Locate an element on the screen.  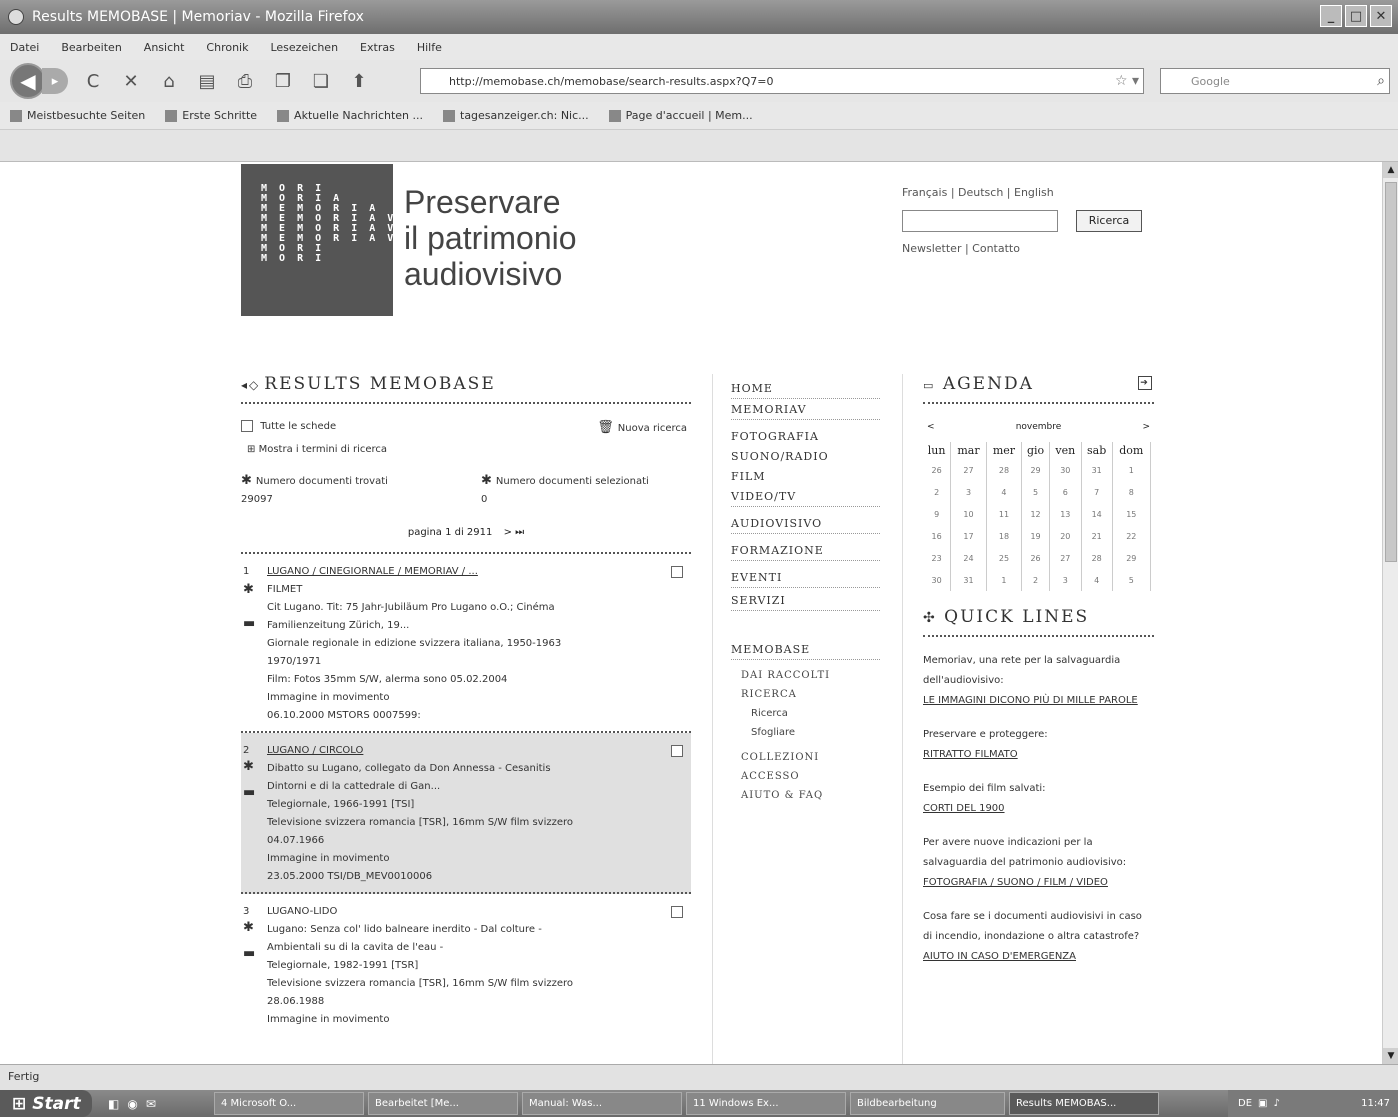
calendar-day: 15 is located at coordinates (1132, 514).